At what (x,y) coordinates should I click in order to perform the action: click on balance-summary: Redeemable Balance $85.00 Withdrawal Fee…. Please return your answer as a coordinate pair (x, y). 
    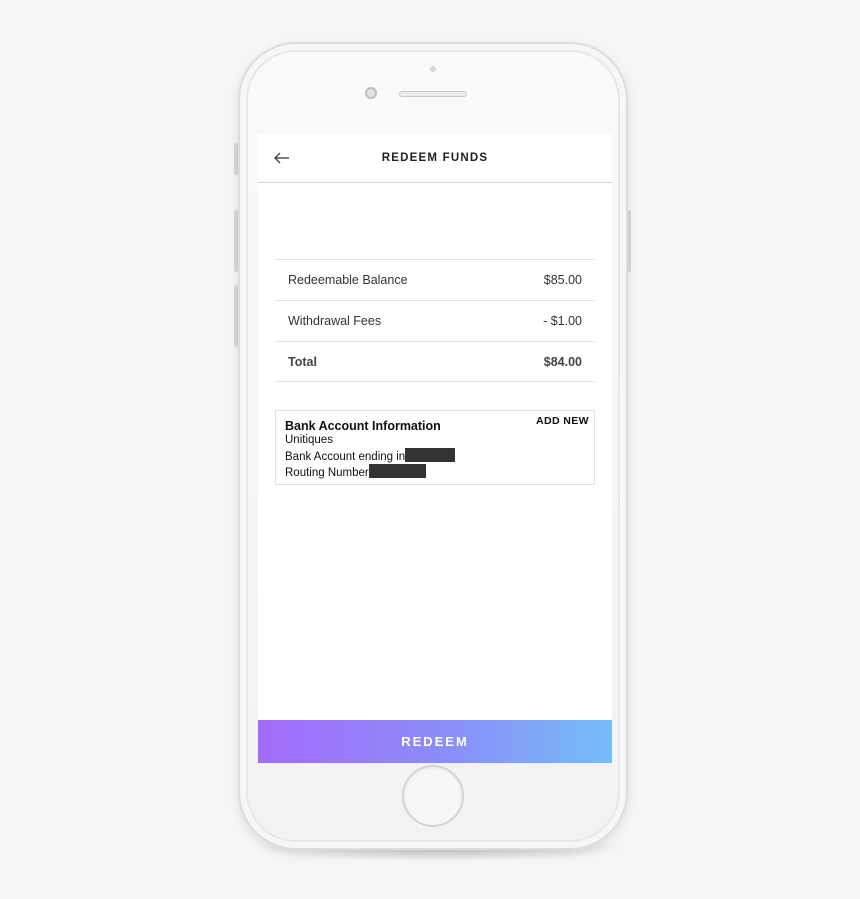
    Looking at the image, I should click on (435, 320).